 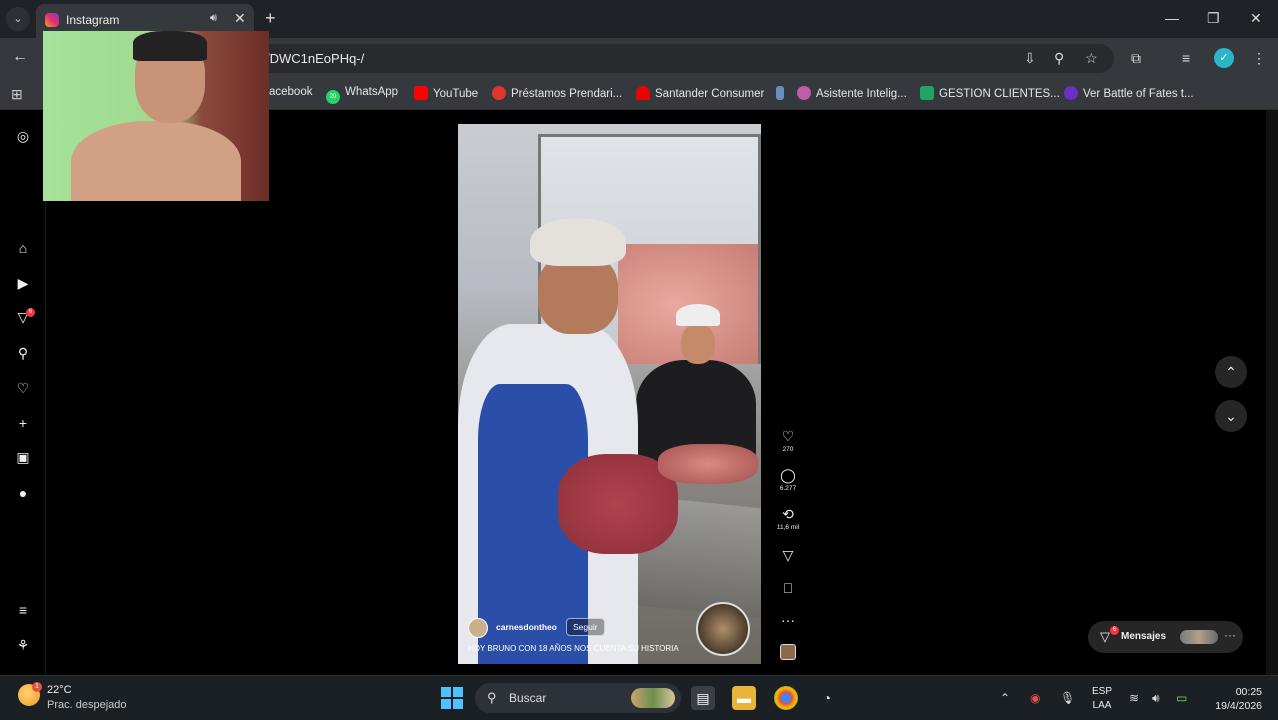 I want to click on bookmark-star-icon: ☆, so click(x=1091, y=58).